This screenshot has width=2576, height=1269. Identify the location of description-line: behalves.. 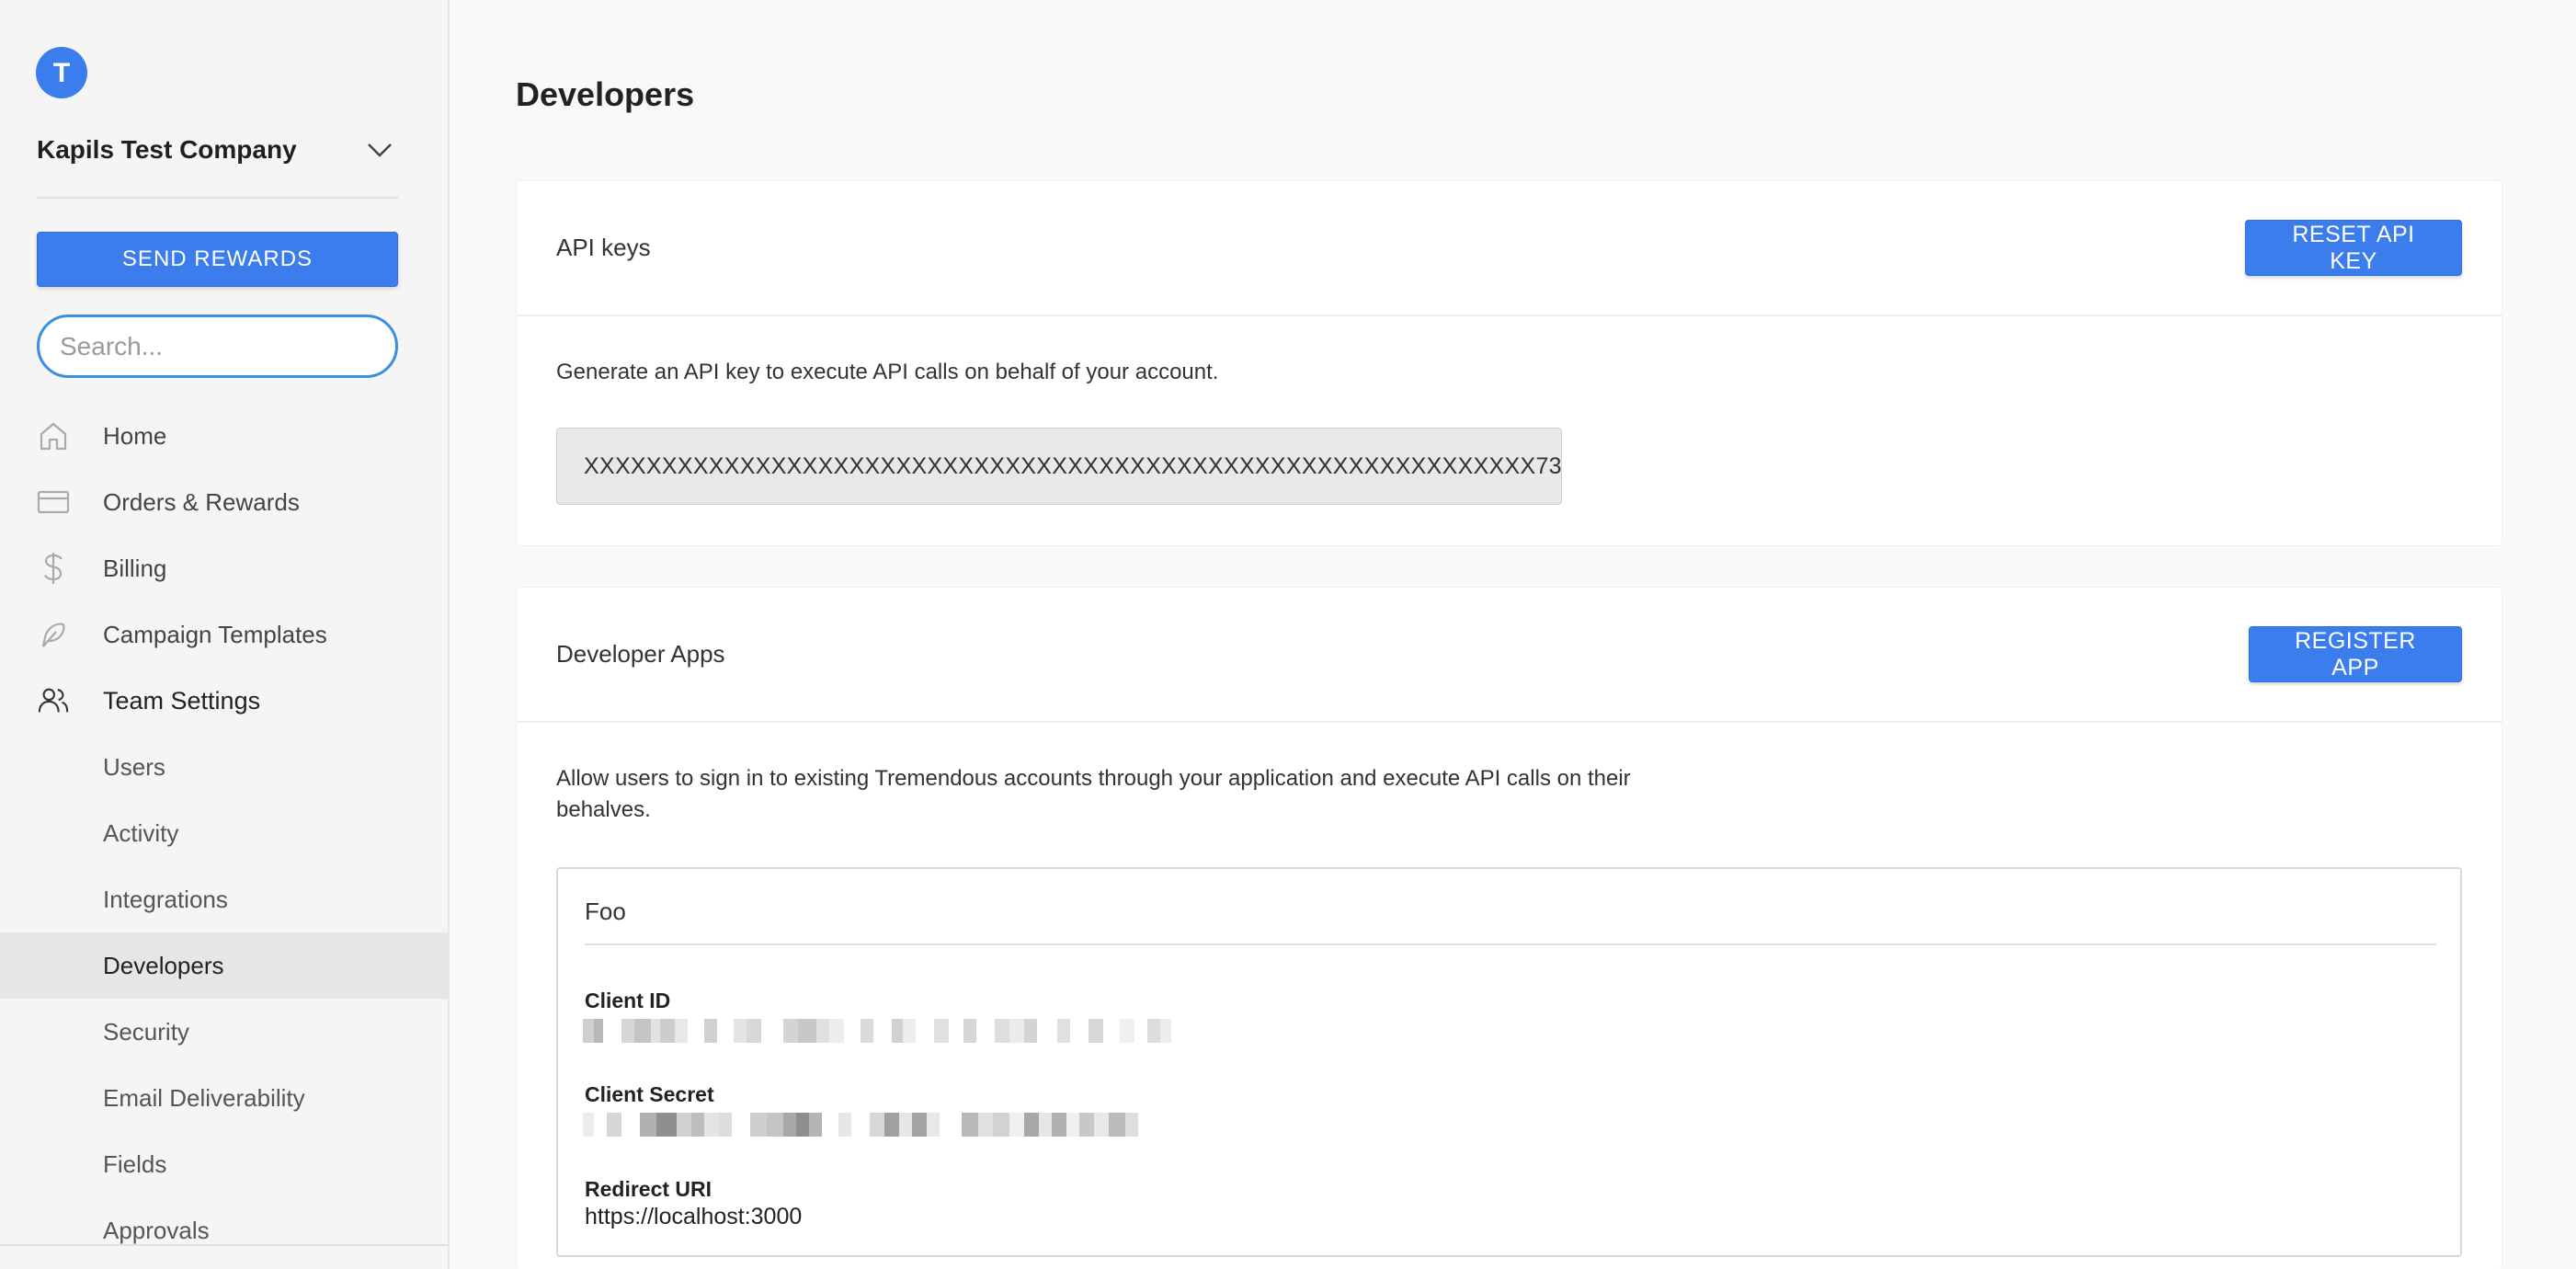
(603, 809).